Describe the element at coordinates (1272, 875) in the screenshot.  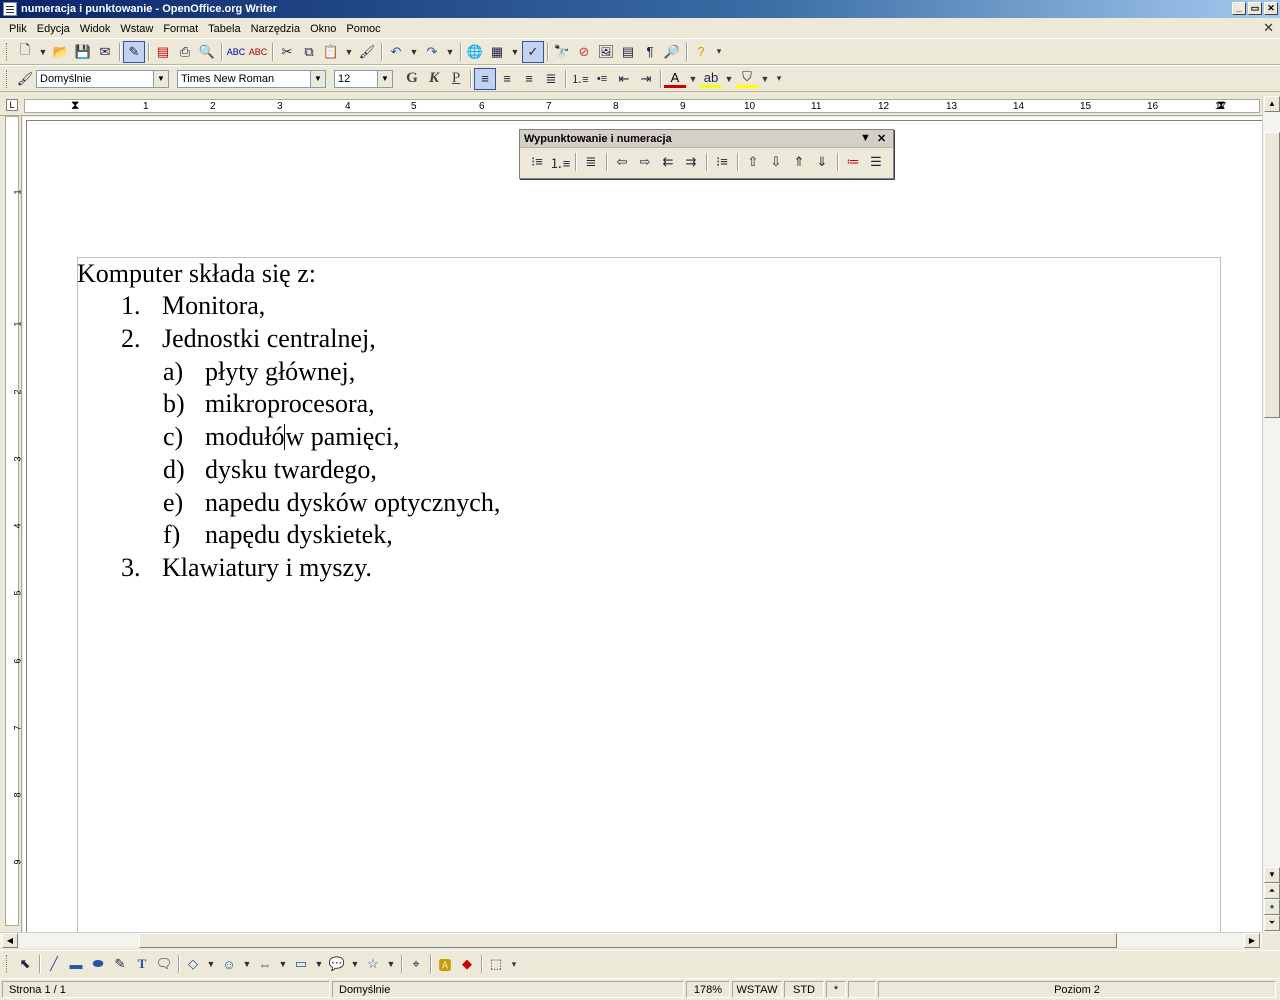
I see `scroll-down-icon: ▼` at that location.